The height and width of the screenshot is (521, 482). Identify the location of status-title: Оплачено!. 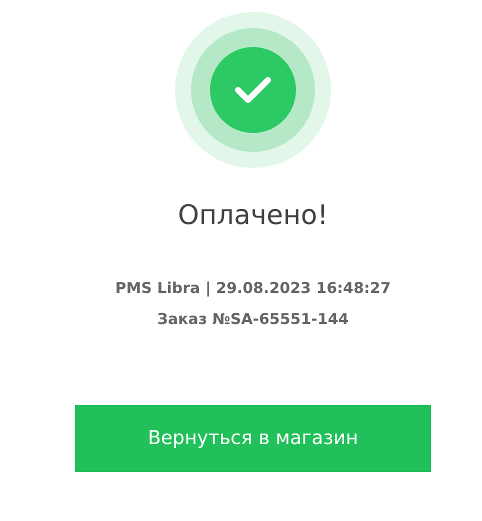
(253, 216).